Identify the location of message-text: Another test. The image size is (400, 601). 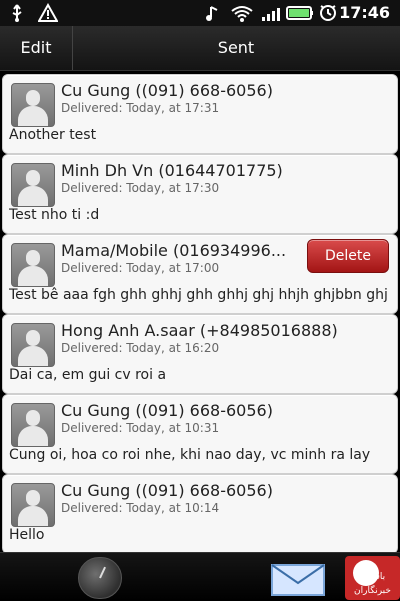
(53, 135).